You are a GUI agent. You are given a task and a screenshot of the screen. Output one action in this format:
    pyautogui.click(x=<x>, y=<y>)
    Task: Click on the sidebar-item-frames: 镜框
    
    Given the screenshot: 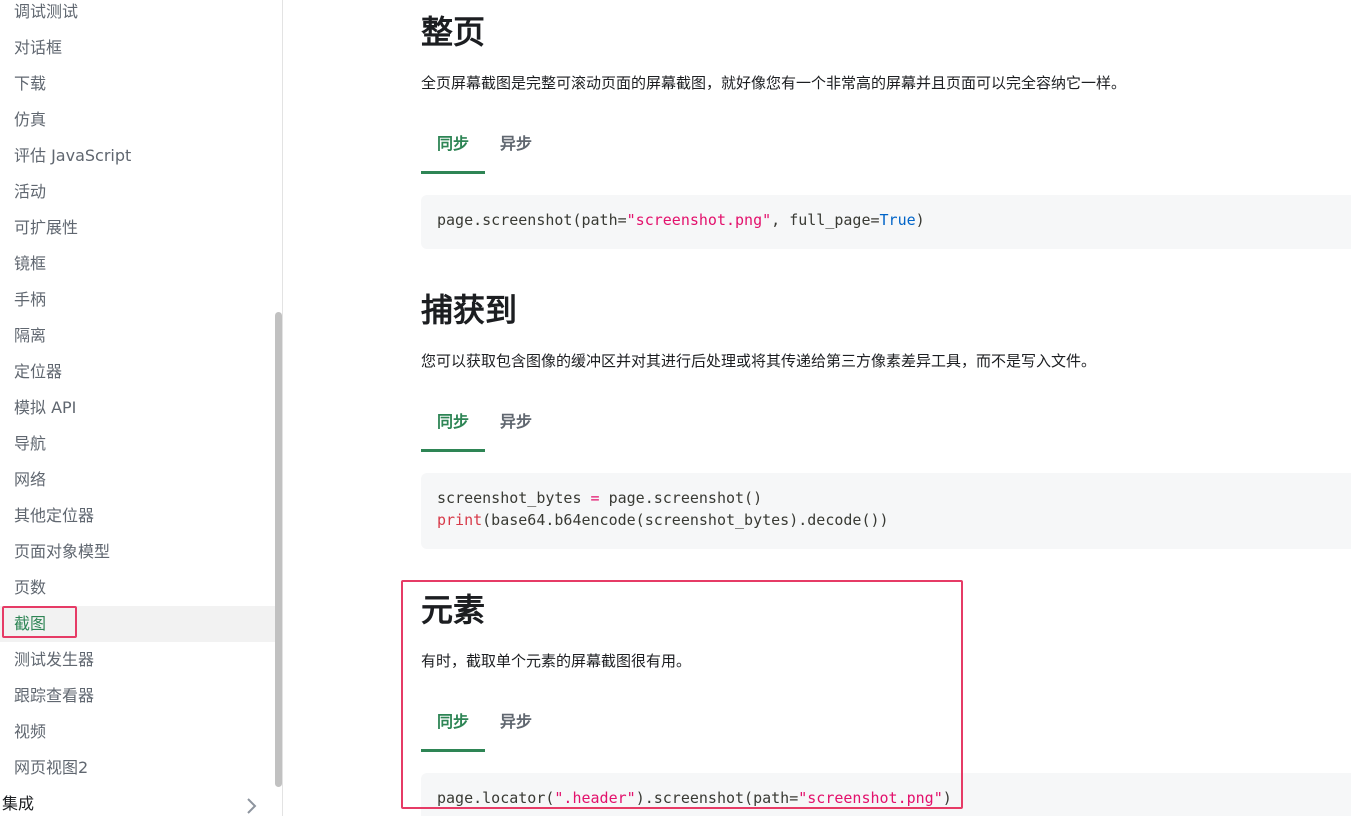 What is the action you would take?
    pyautogui.click(x=138, y=264)
    